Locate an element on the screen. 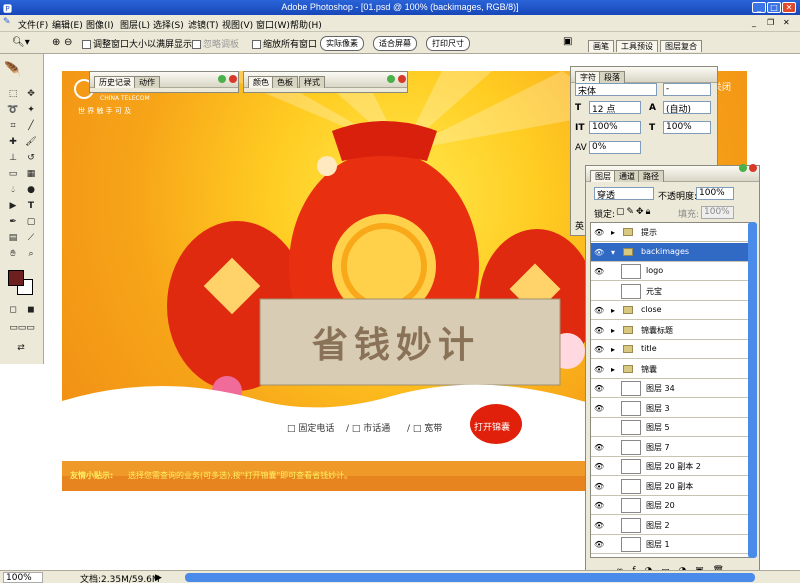  pen-tool-icon: ✒ is located at coordinates (13, 222).